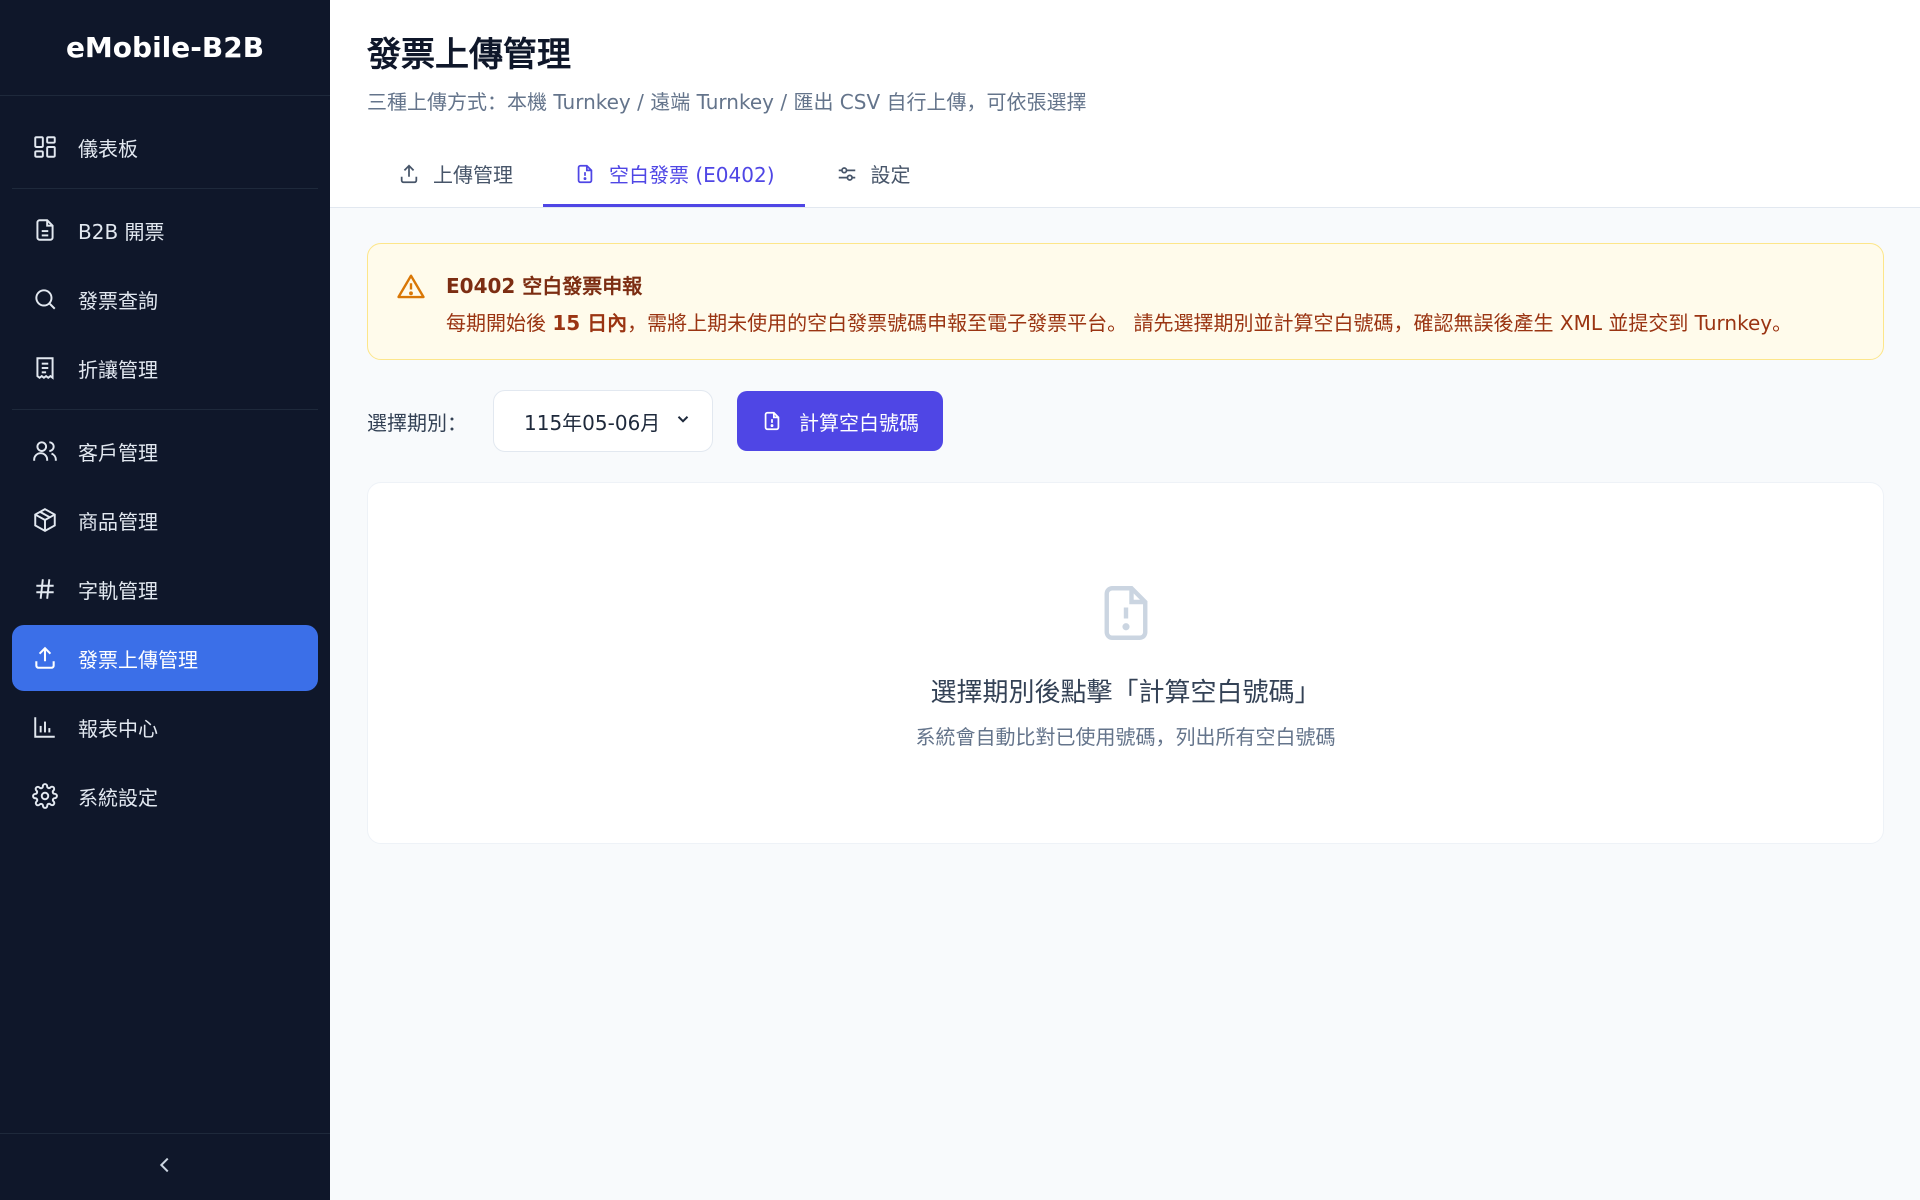 This screenshot has height=1200, width=1920. What do you see at coordinates (138, 659) in the screenshot?
I see `sidebar-item-label: 發票上傳管理` at bounding box center [138, 659].